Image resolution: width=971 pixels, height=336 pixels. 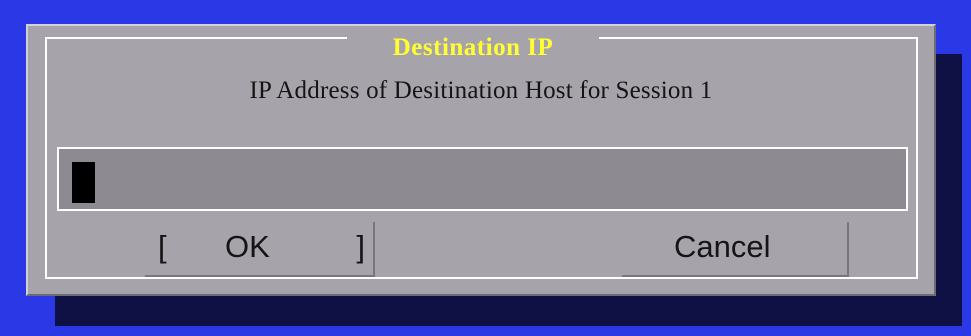 What do you see at coordinates (83, 182) in the screenshot?
I see `text-cursor` at bounding box center [83, 182].